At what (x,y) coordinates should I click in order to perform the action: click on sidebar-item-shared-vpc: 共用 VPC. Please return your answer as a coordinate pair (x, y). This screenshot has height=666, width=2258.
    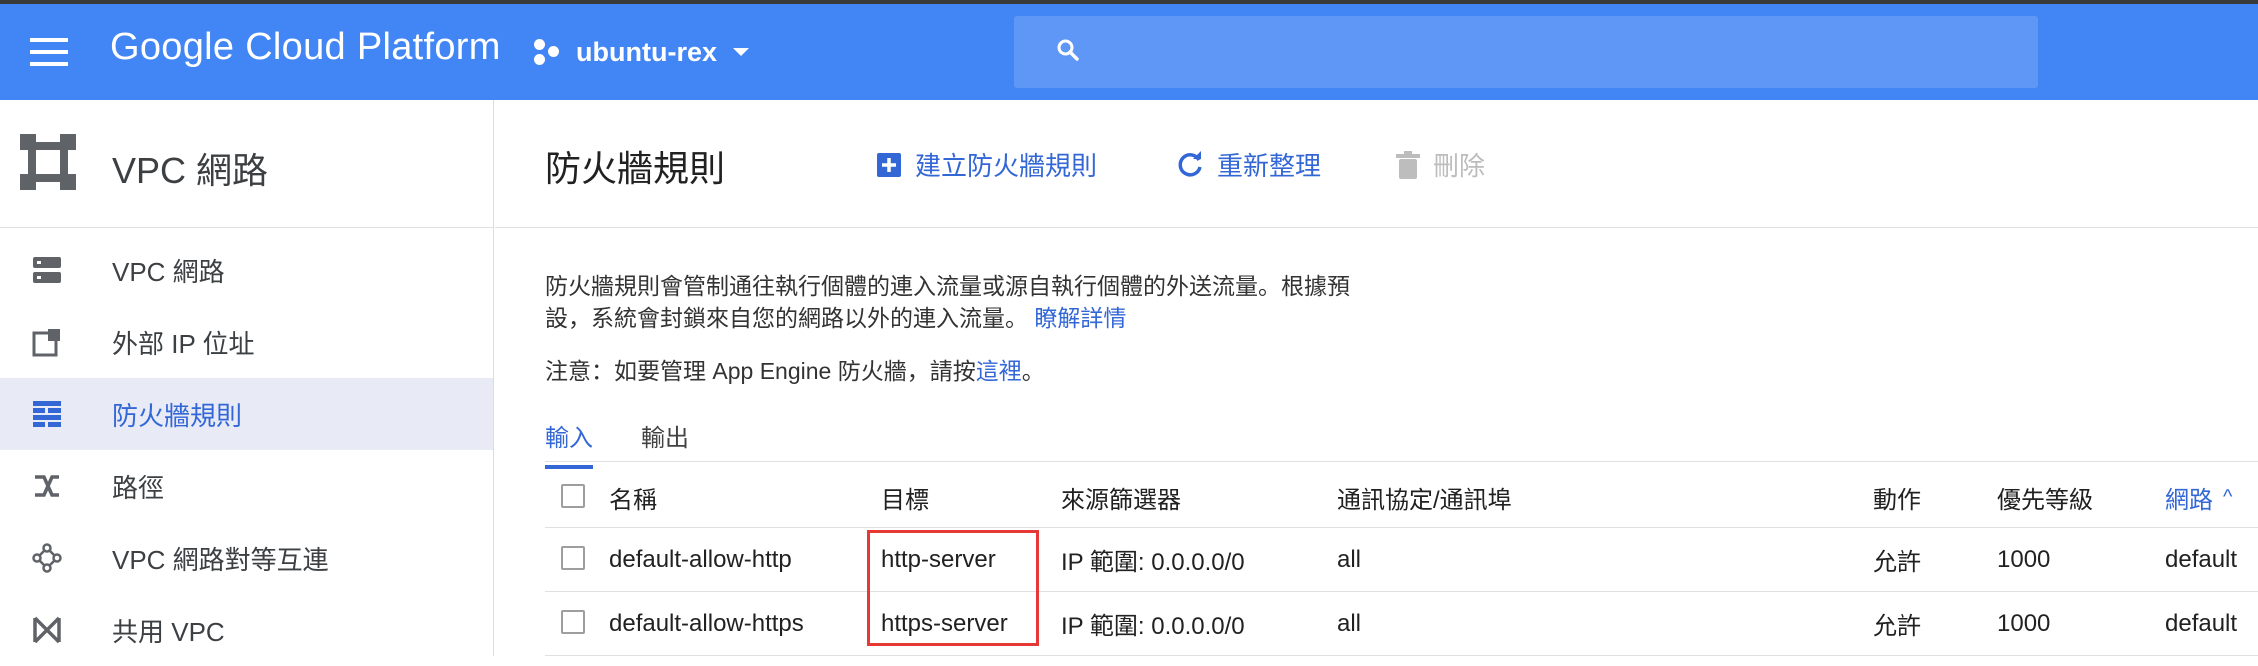
    Looking at the image, I should click on (246, 630).